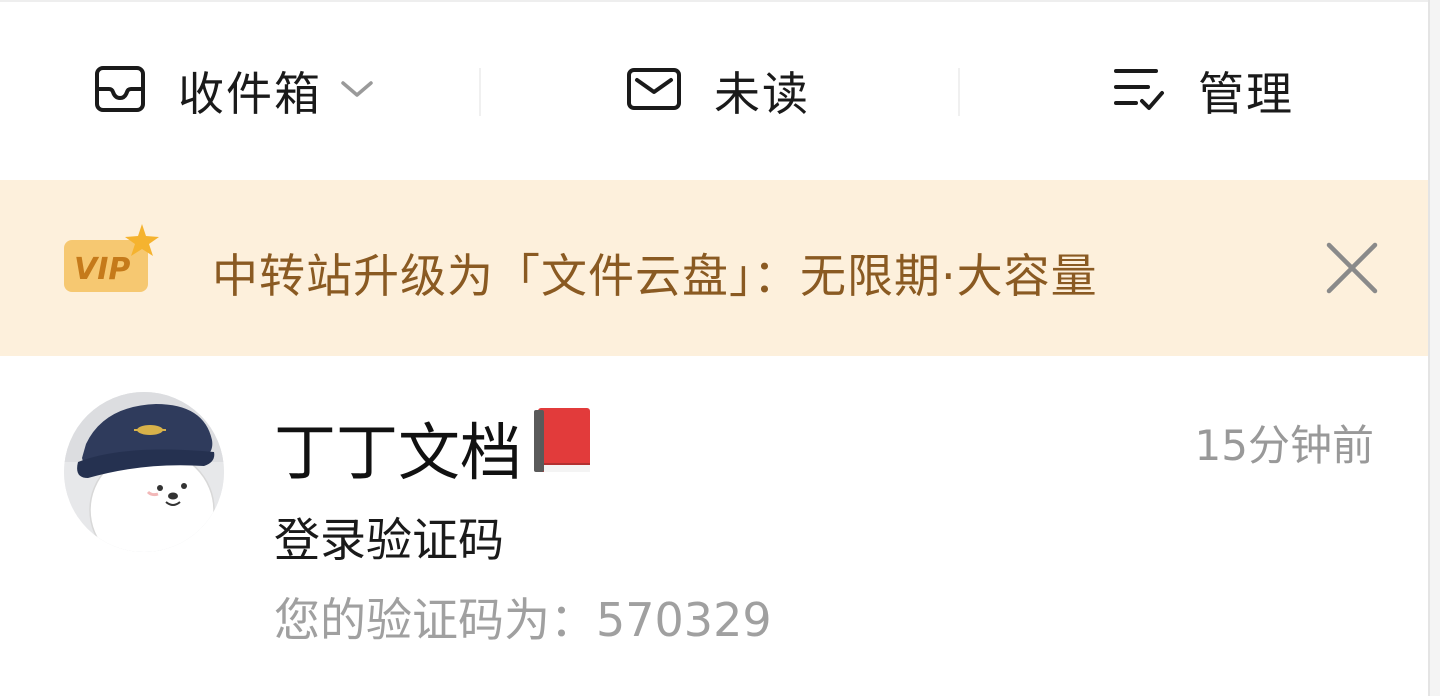  What do you see at coordinates (398, 452) in the screenshot?
I see `sender-name-text: 丁丁文档` at bounding box center [398, 452].